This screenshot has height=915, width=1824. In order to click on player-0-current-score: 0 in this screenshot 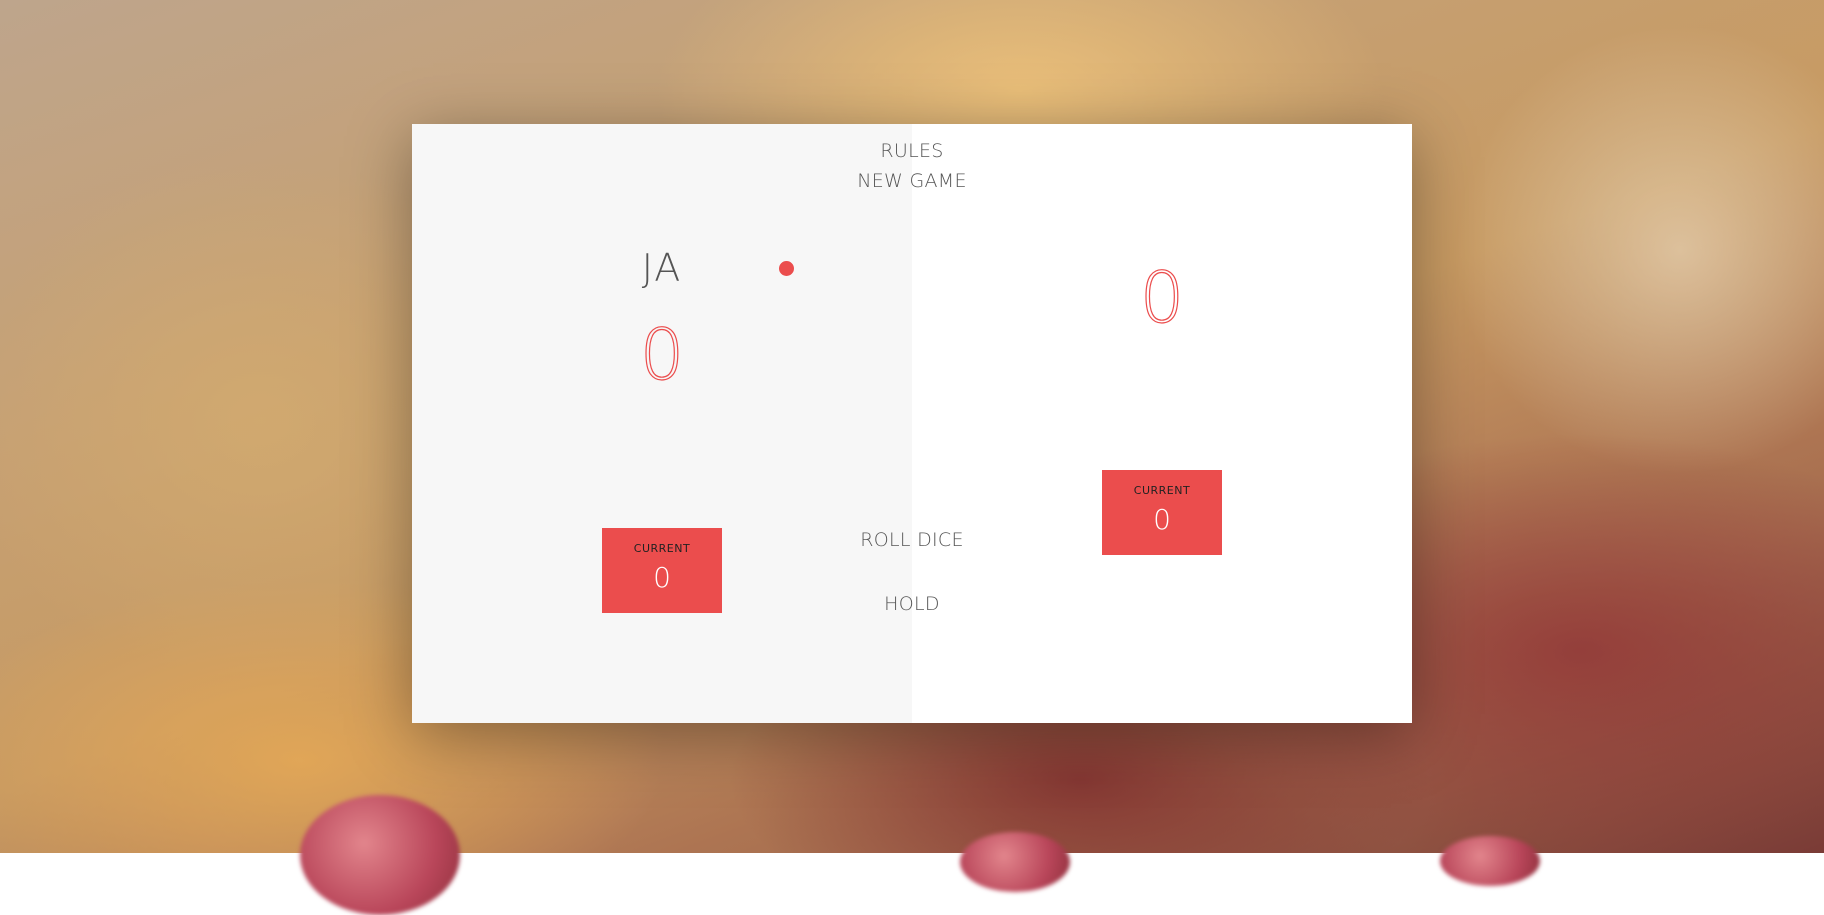, I will do `click(662, 577)`.